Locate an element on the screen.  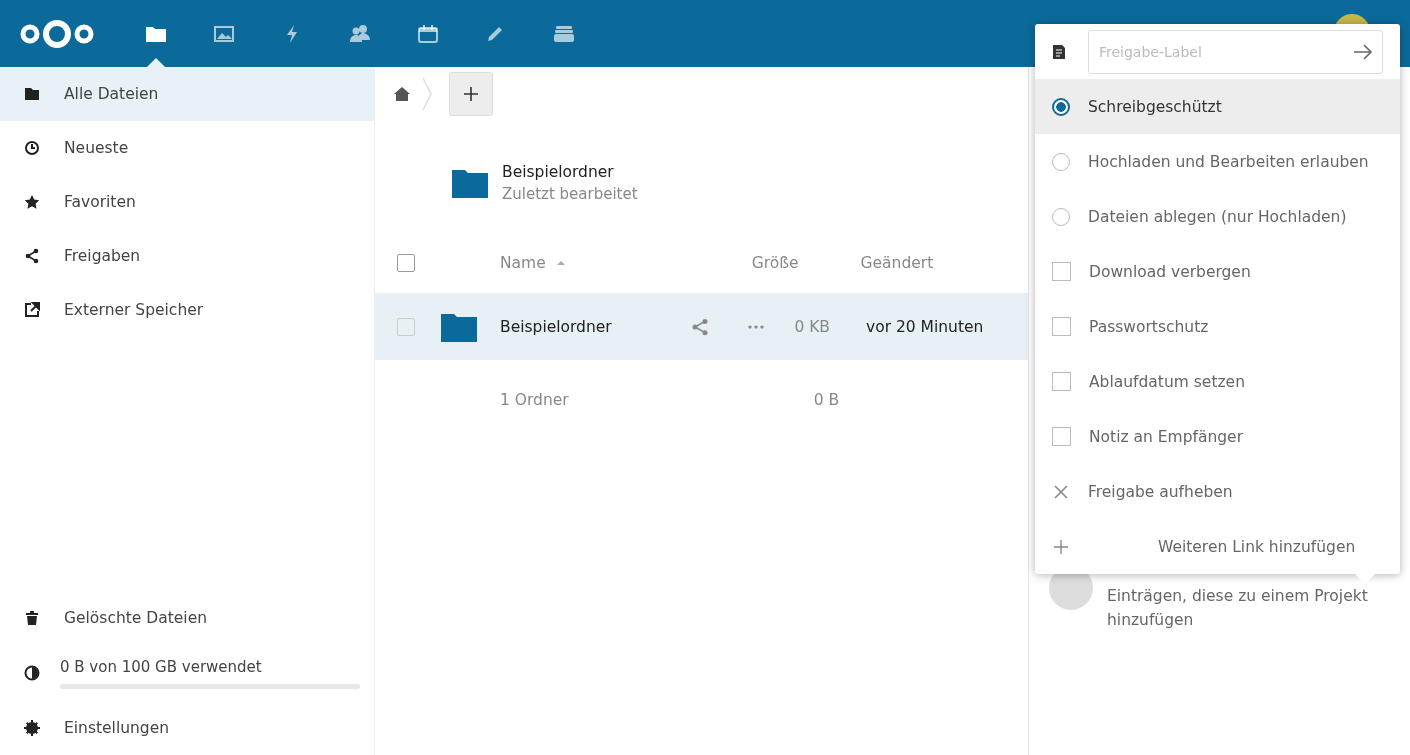
image-icon is located at coordinates (224, 33).